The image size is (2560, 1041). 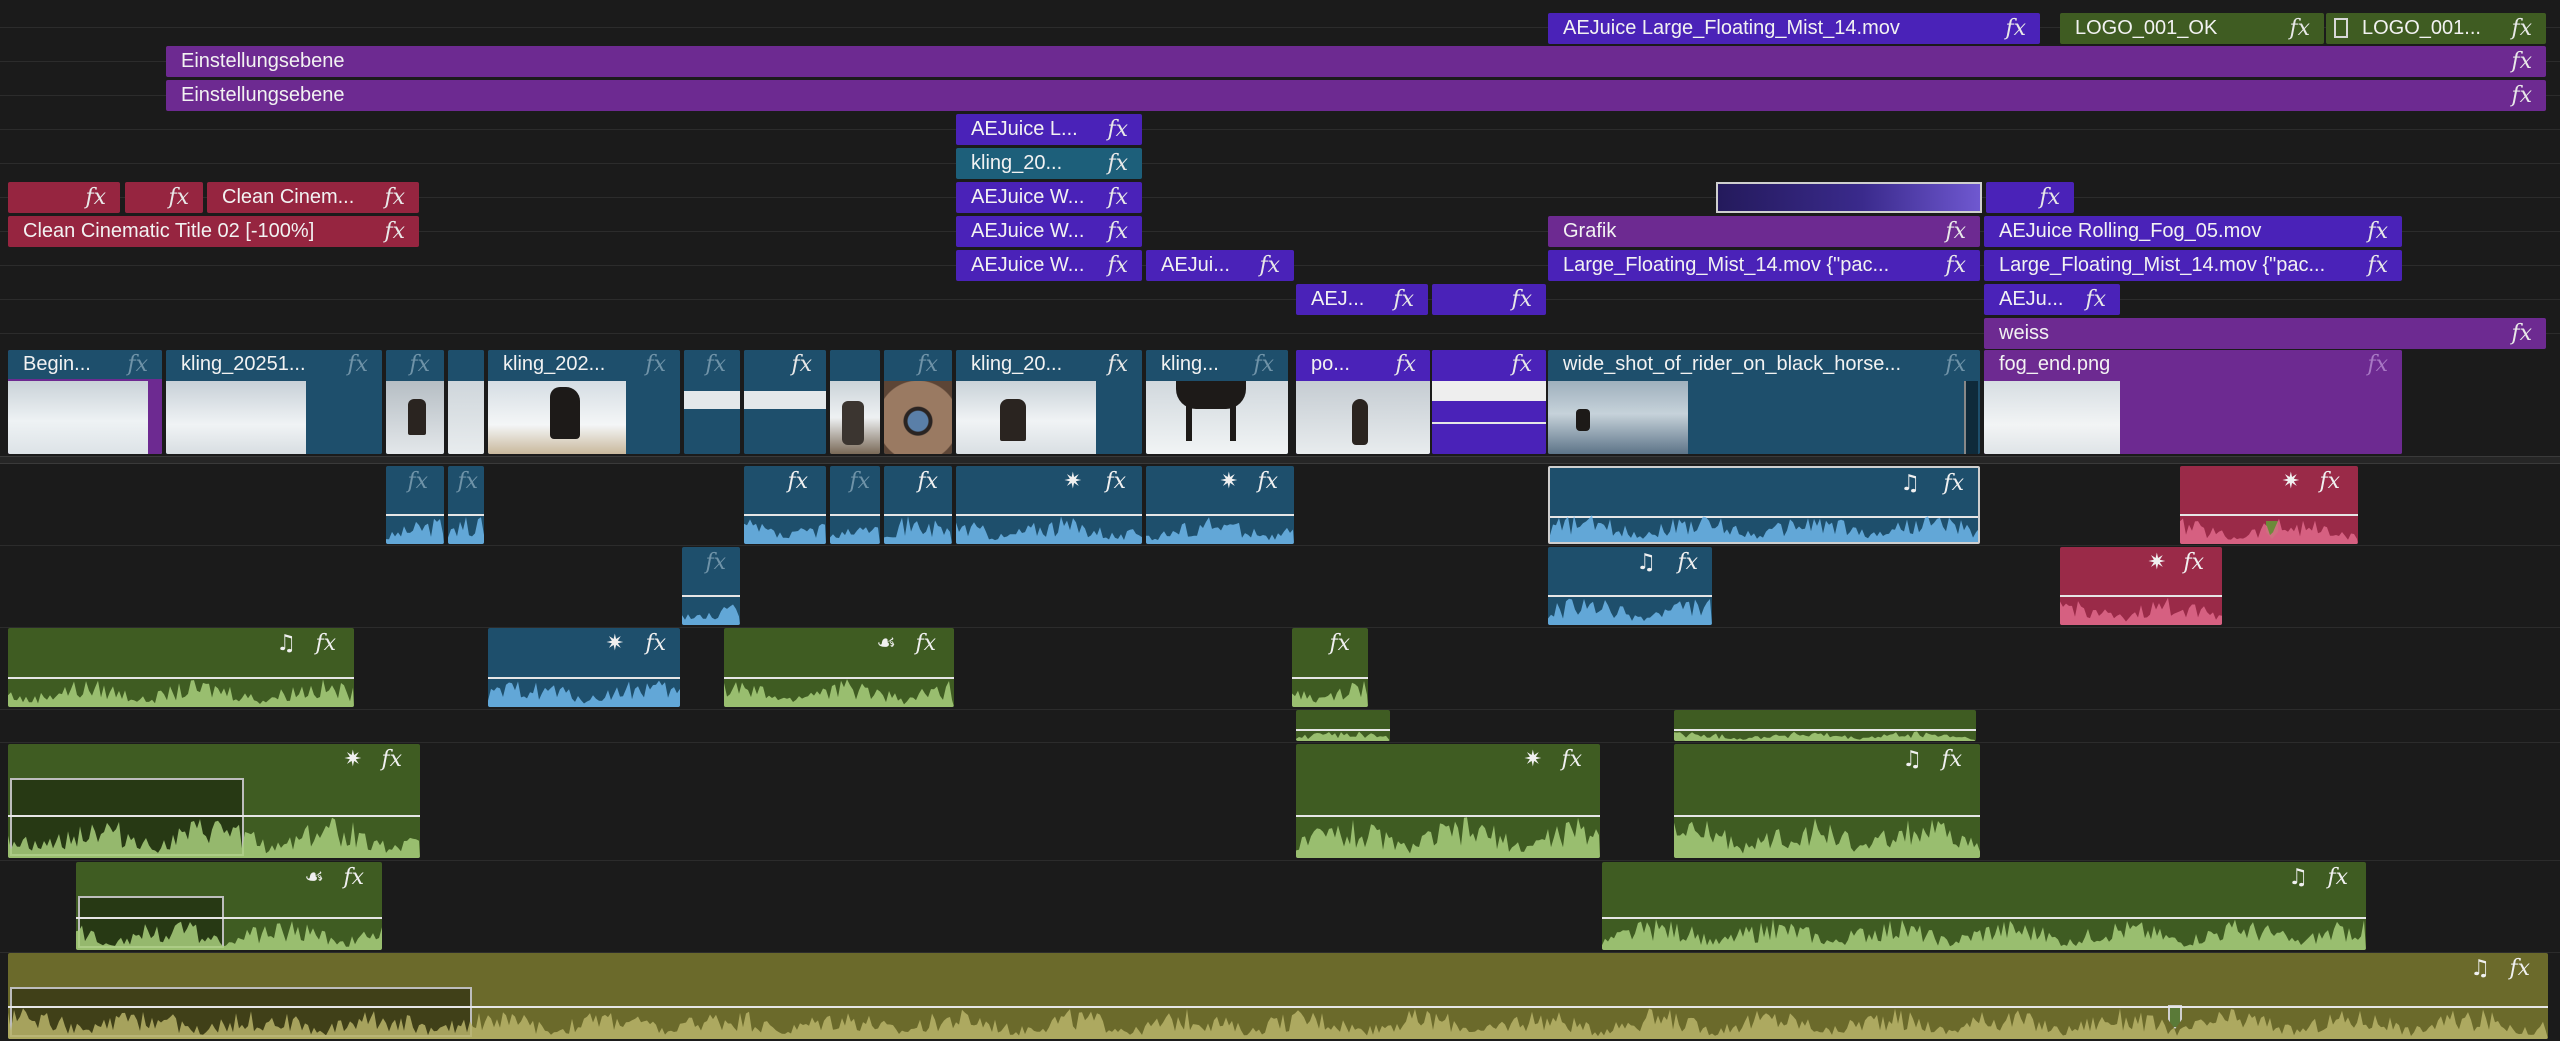 What do you see at coordinates (1278, 996) in the screenshot?
I see `audio-clip-music: fx ♫` at bounding box center [1278, 996].